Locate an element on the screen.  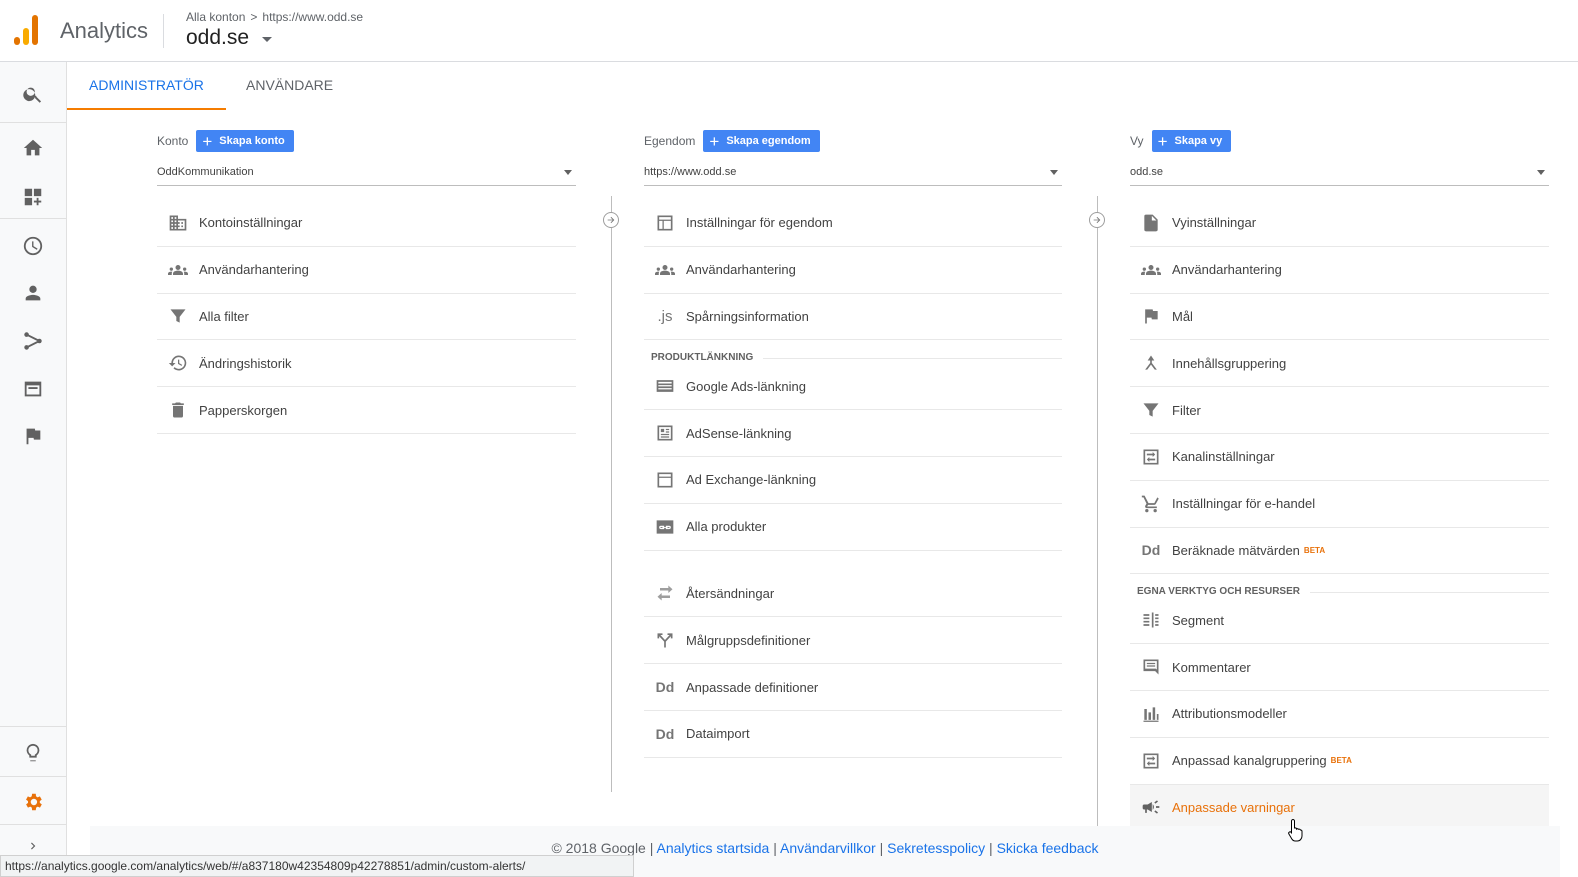
item-label: Google Ads-länkning is located at coordinates (746, 386).